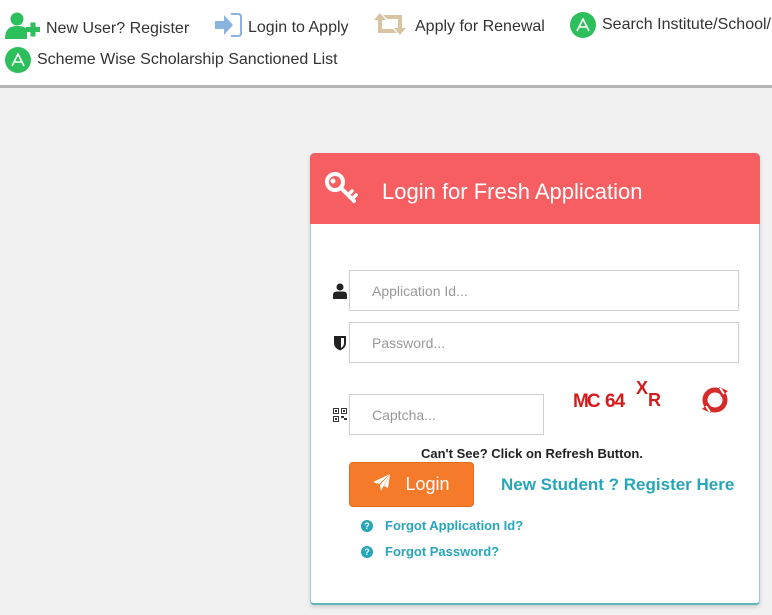 This screenshot has height=615, width=772. What do you see at coordinates (715, 402) in the screenshot?
I see `refresh-captcha-icon` at bounding box center [715, 402].